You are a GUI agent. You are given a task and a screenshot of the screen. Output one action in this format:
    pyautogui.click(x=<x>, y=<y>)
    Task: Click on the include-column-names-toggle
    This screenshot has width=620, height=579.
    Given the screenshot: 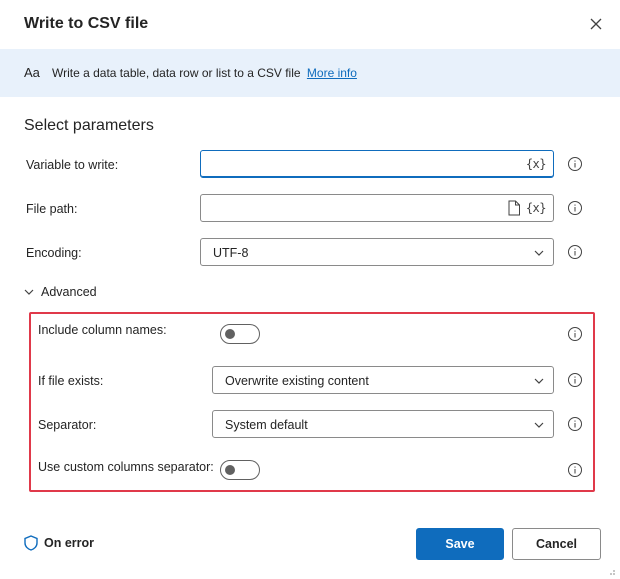 What is the action you would take?
    pyautogui.click(x=240, y=334)
    